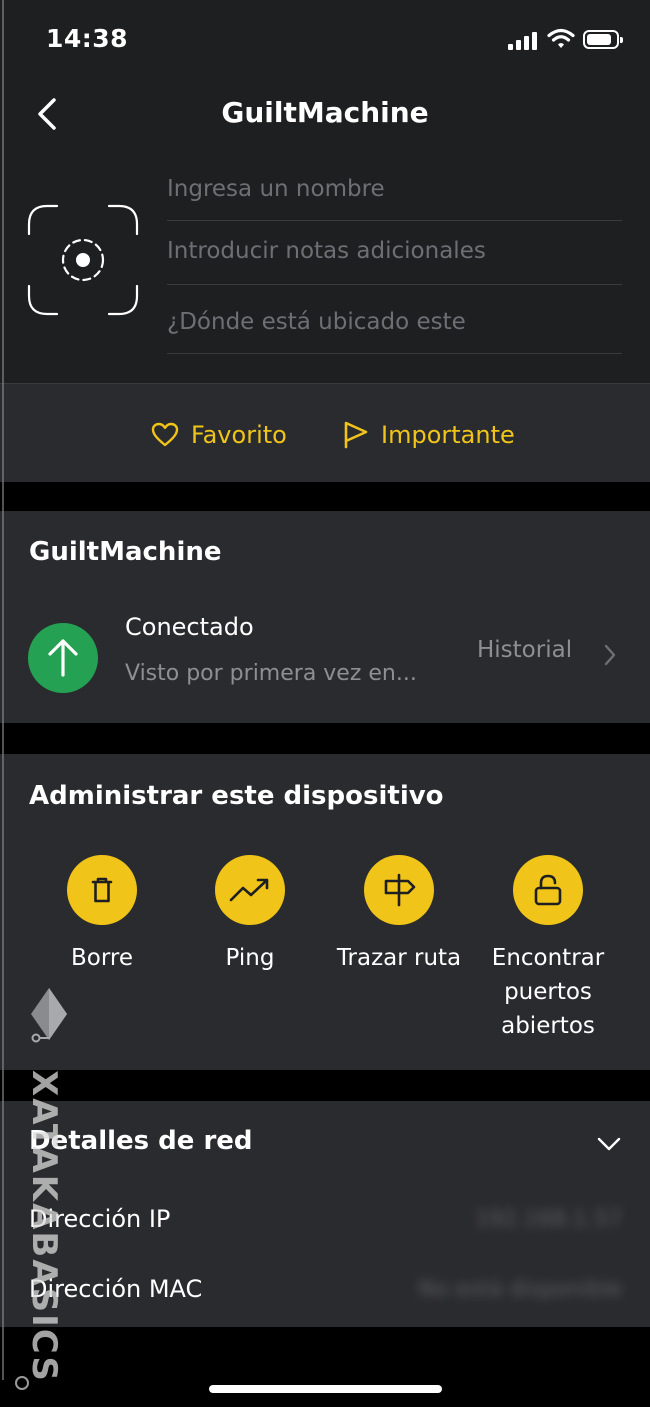 Image resolution: width=650 pixels, height=1407 pixels. I want to click on status-time: 14:38, so click(87, 38).